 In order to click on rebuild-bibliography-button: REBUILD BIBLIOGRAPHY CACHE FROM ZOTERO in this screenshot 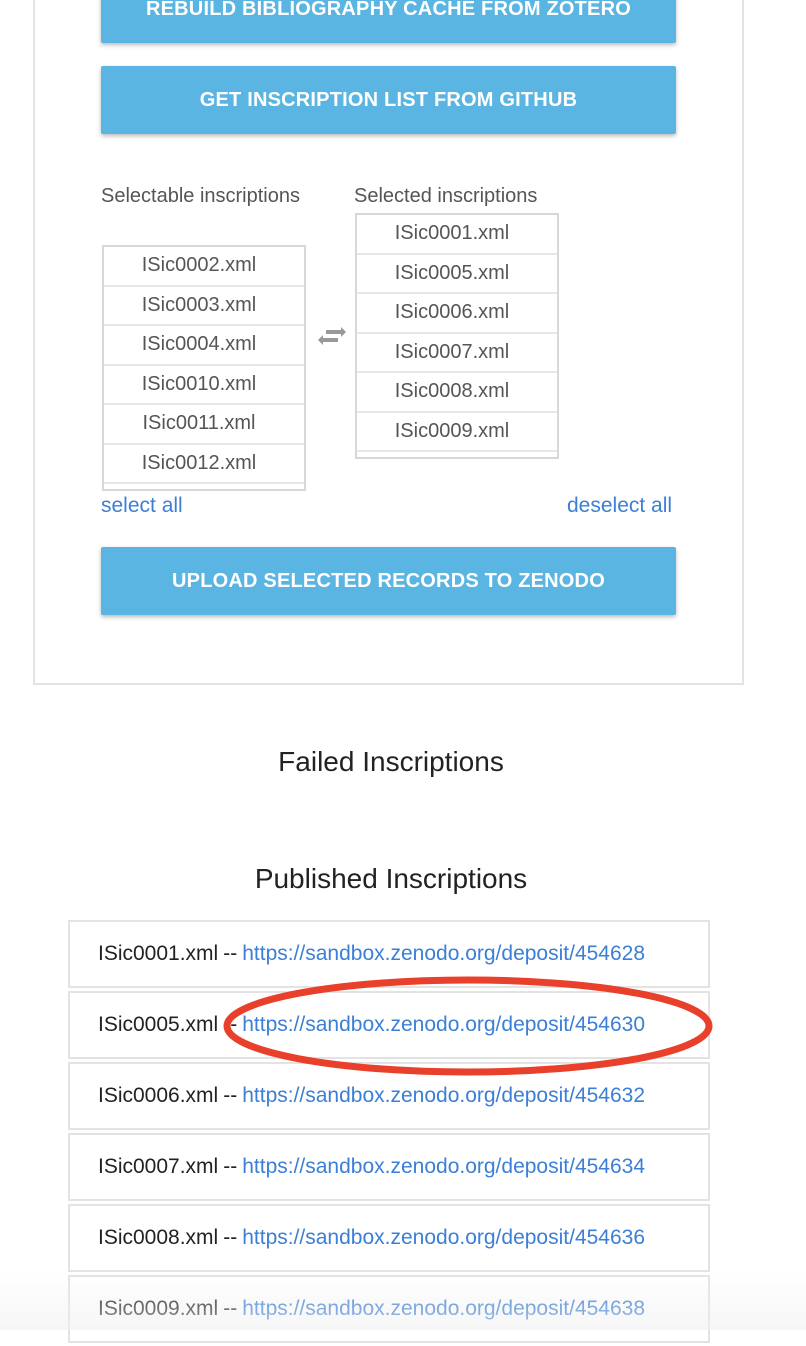, I will do `click(388, 21)`.